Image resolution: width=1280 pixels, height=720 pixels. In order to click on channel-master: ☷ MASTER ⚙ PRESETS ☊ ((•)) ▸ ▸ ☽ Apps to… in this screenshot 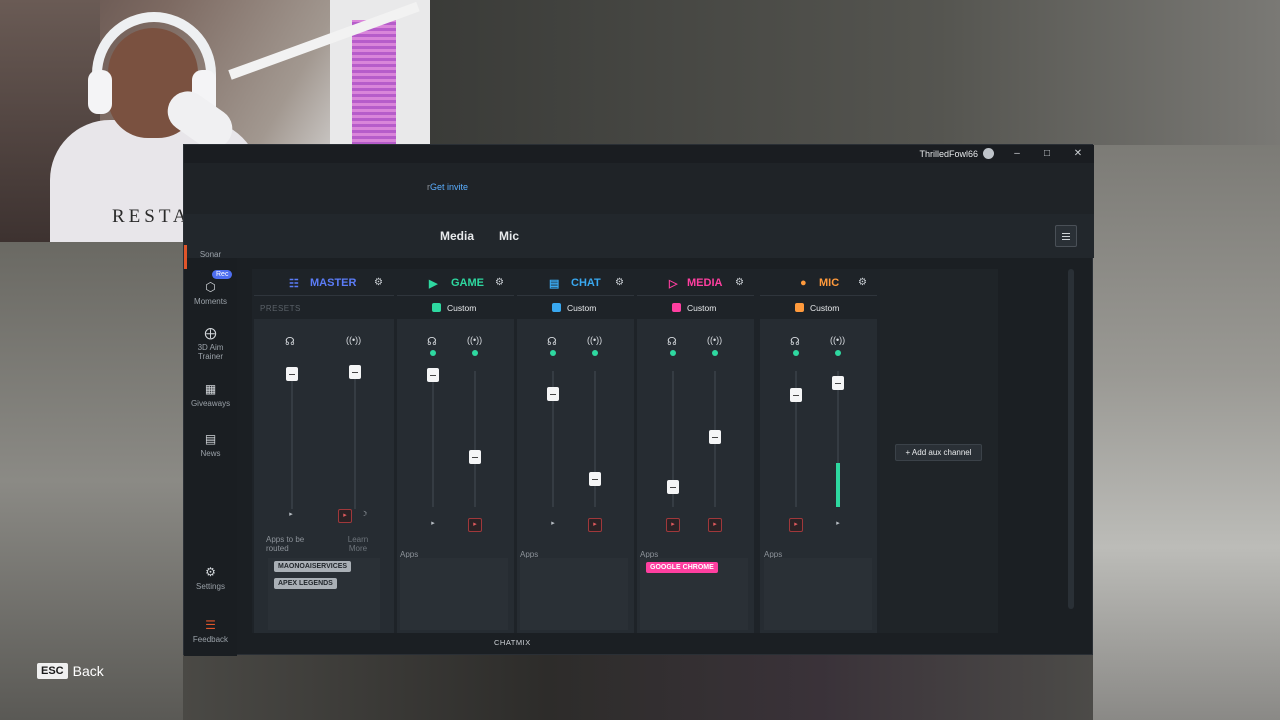, I will do `click(324, 451)`.